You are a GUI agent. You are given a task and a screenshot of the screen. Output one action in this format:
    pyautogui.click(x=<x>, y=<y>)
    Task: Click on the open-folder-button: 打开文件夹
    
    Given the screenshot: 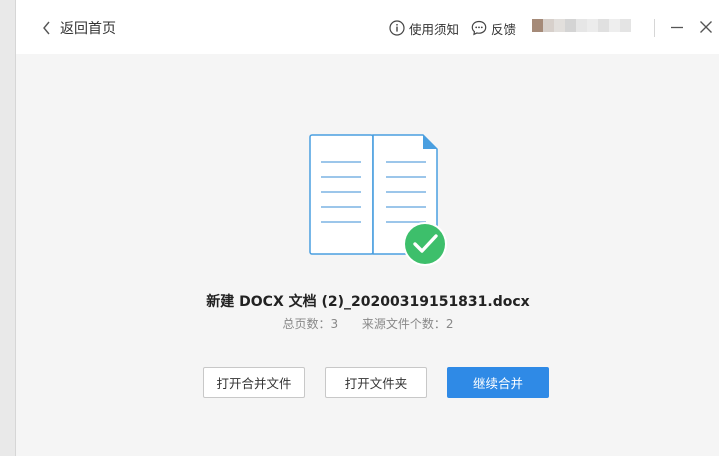 What is the action you would take?
    pyautogui.click(x=376, y=382)
    